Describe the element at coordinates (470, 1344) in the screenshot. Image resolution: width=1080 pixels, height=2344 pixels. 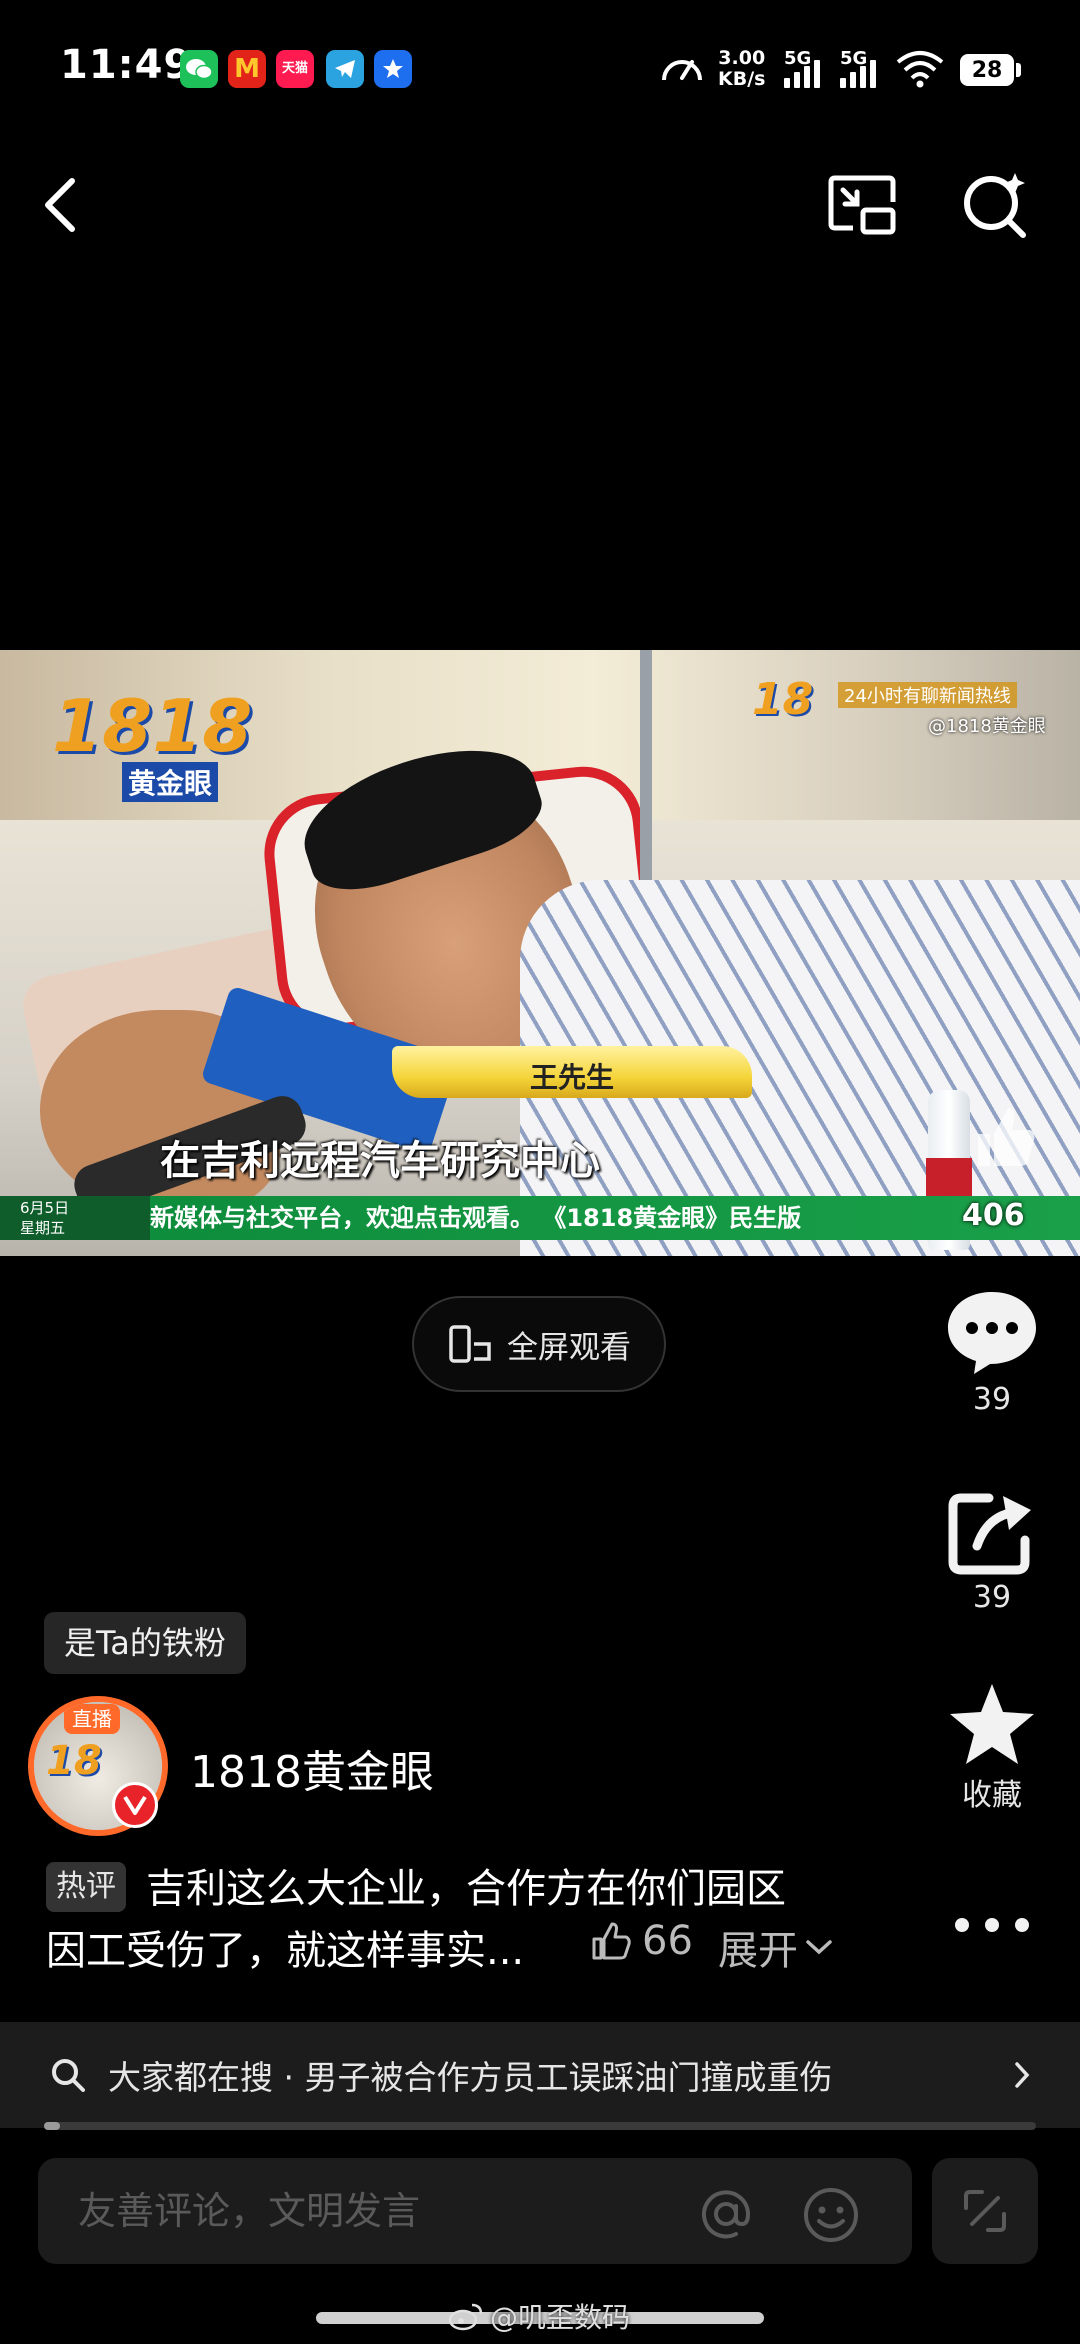
I see `rotate-screen-icon` at that location.